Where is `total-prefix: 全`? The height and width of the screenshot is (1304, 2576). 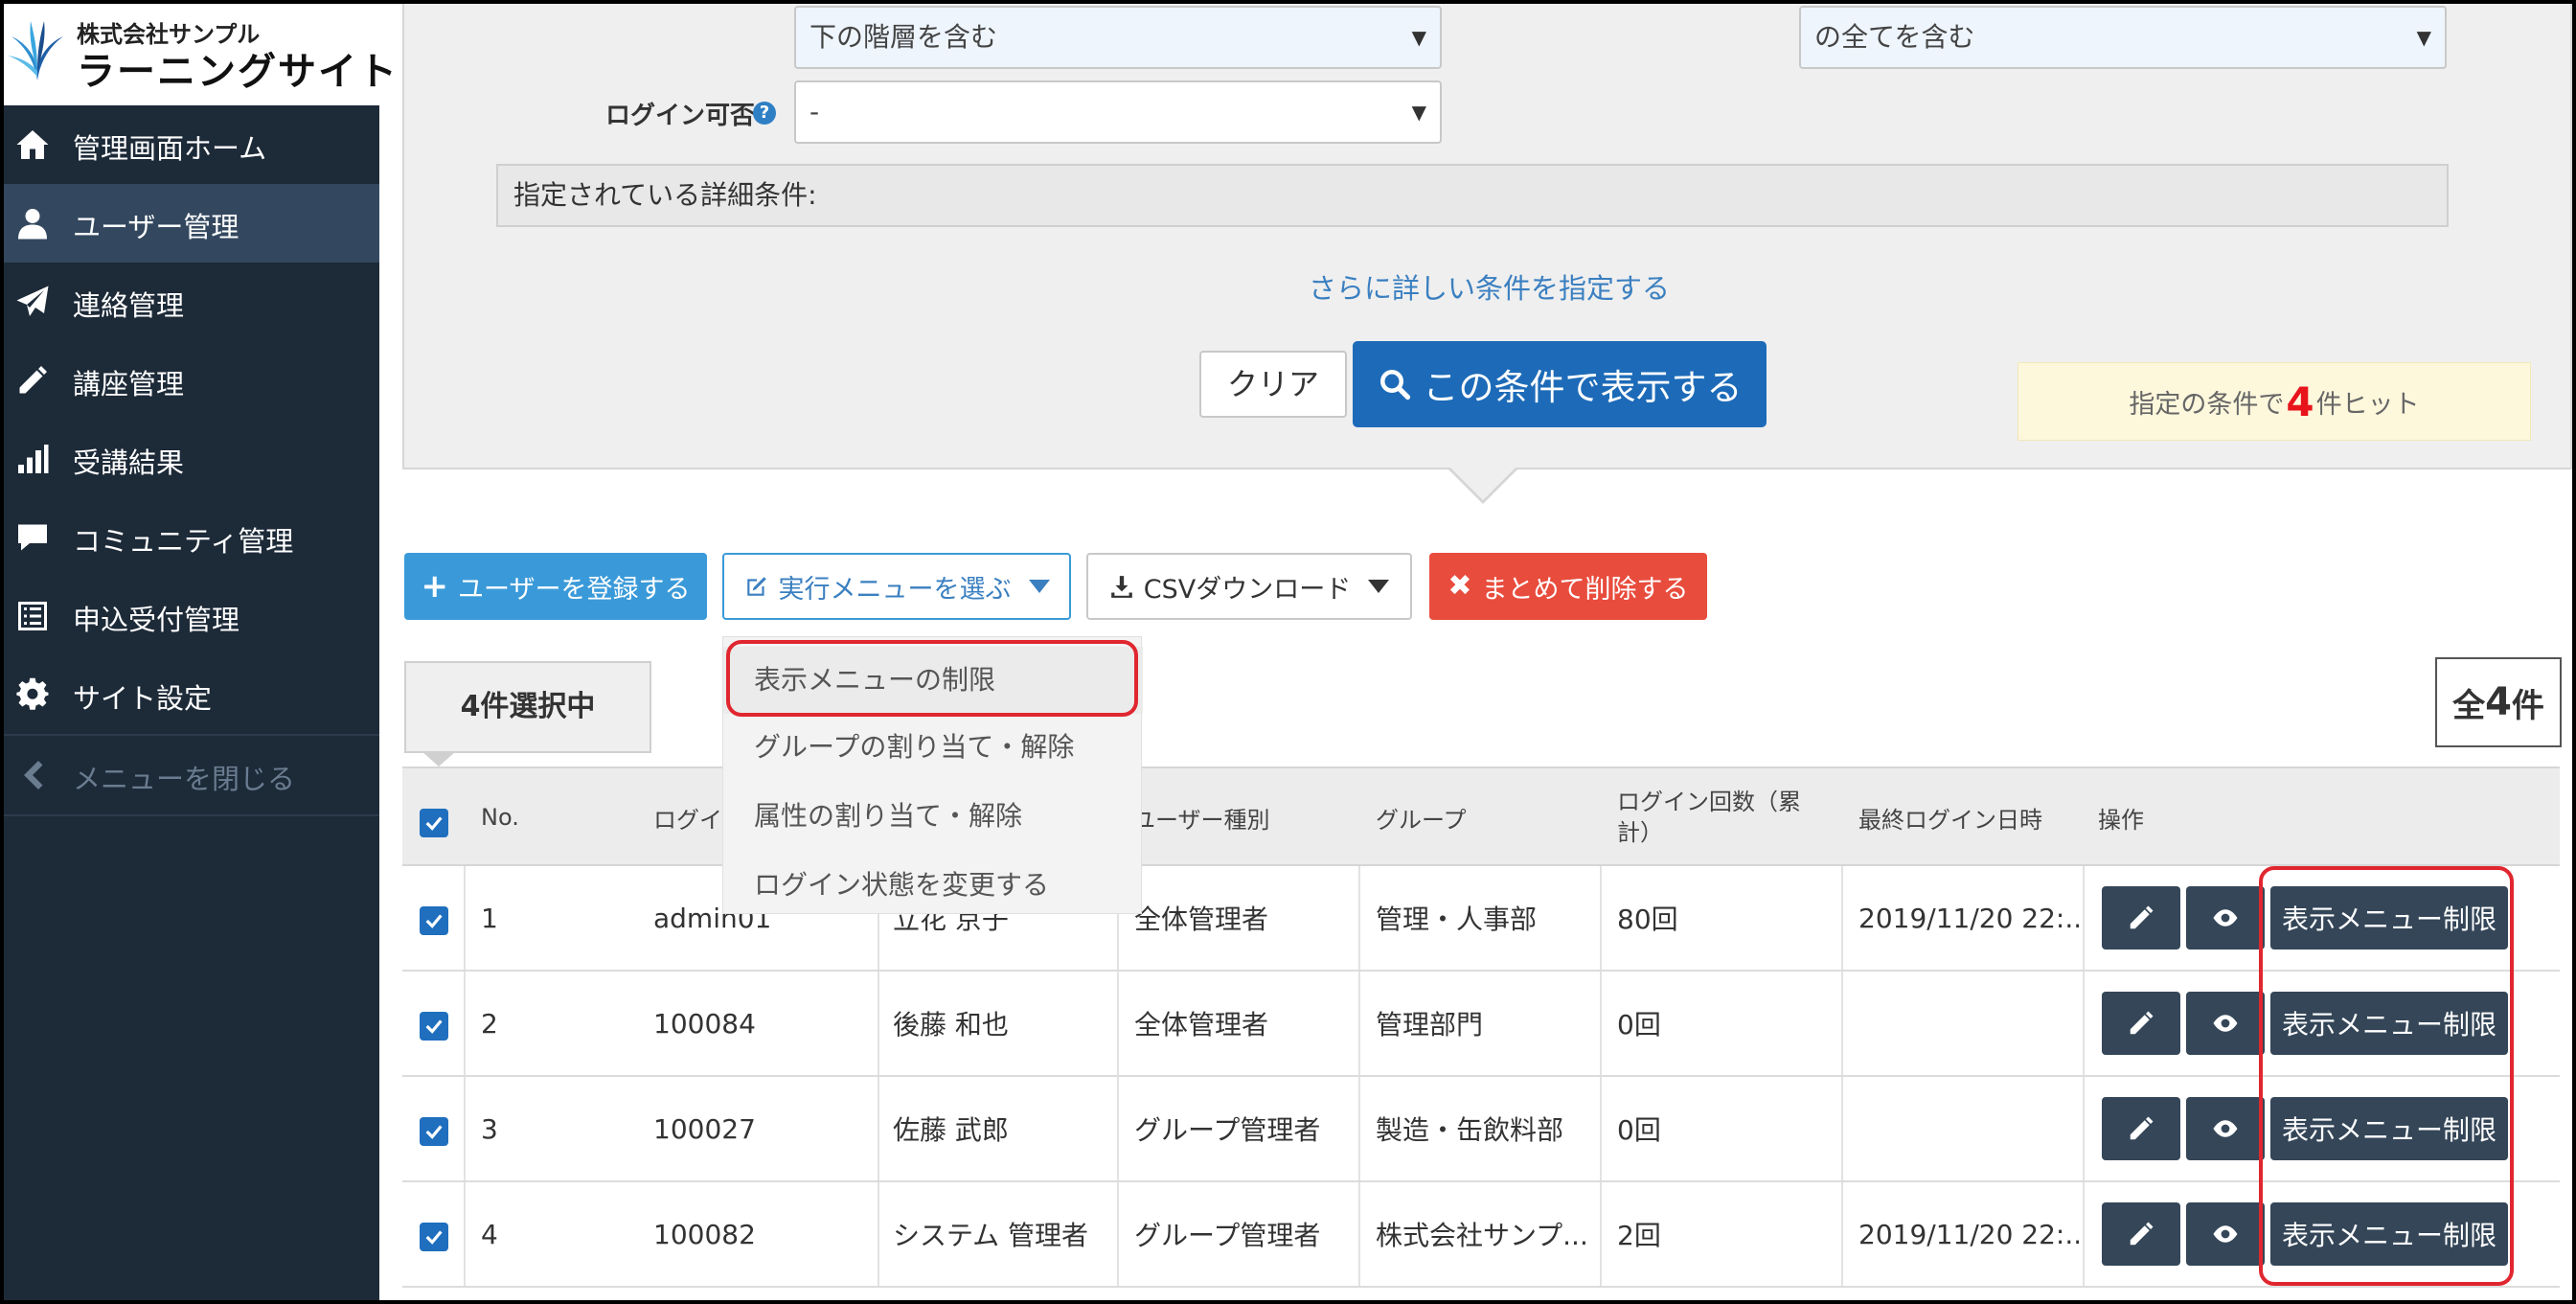
total-prefix: 全 is located at coordinates (2469, 705).